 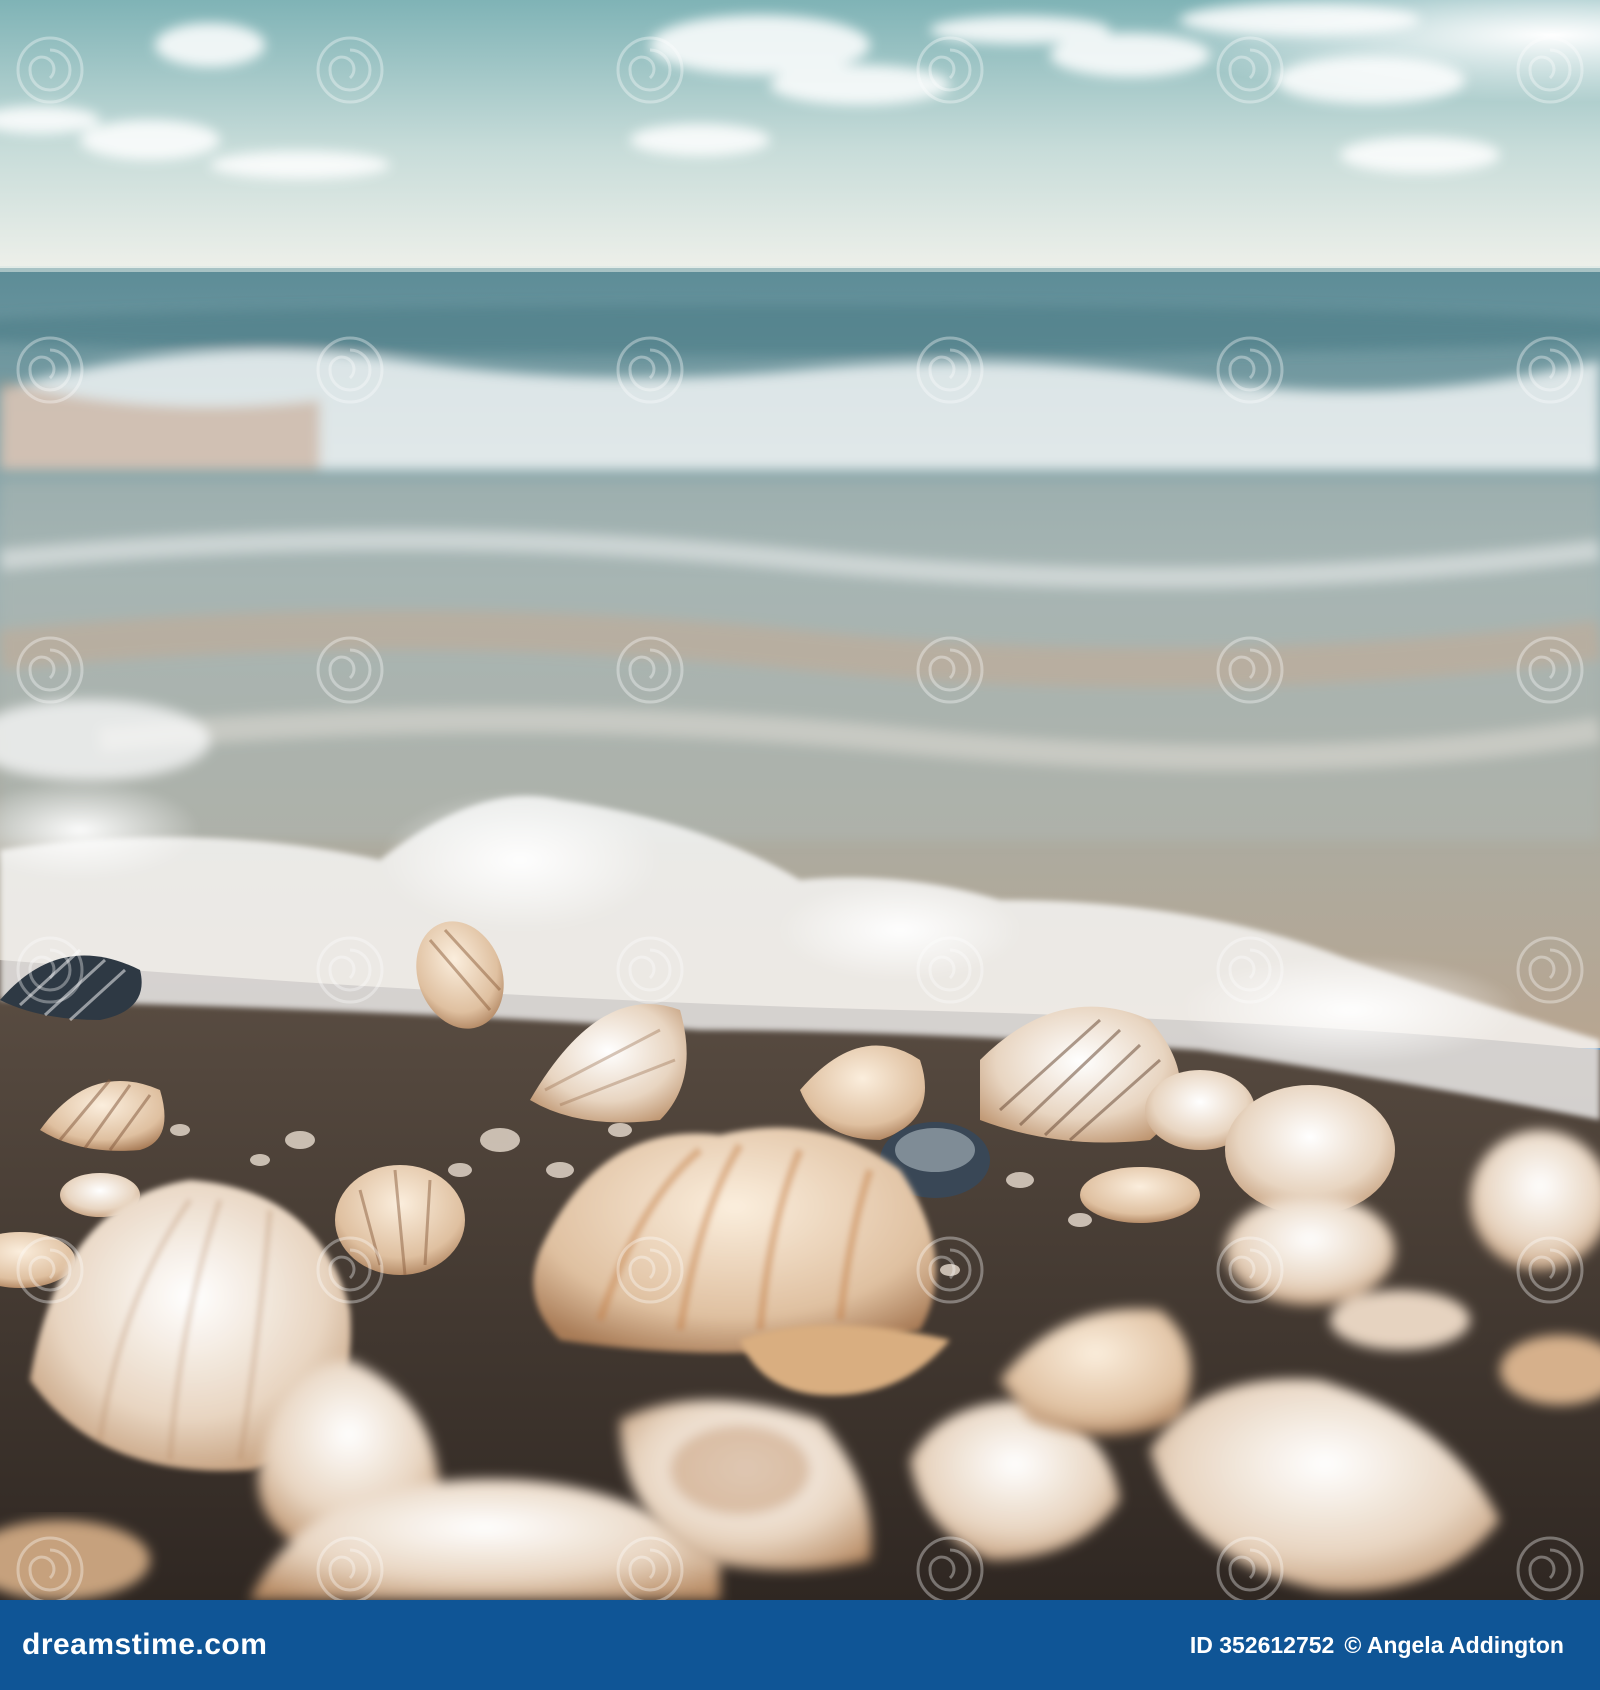 I want to click on image-id: ID 352612752, so click(x=1262, y=1645).